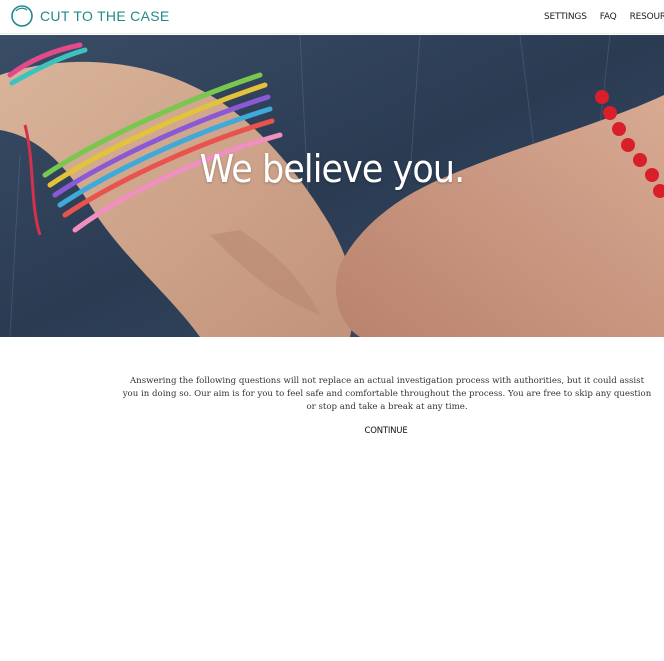 The image size is (664, 661). I want to click on site-header: CUT TO THE CASE SETTINGS FAQ RESOURCES, so click(332, 17).